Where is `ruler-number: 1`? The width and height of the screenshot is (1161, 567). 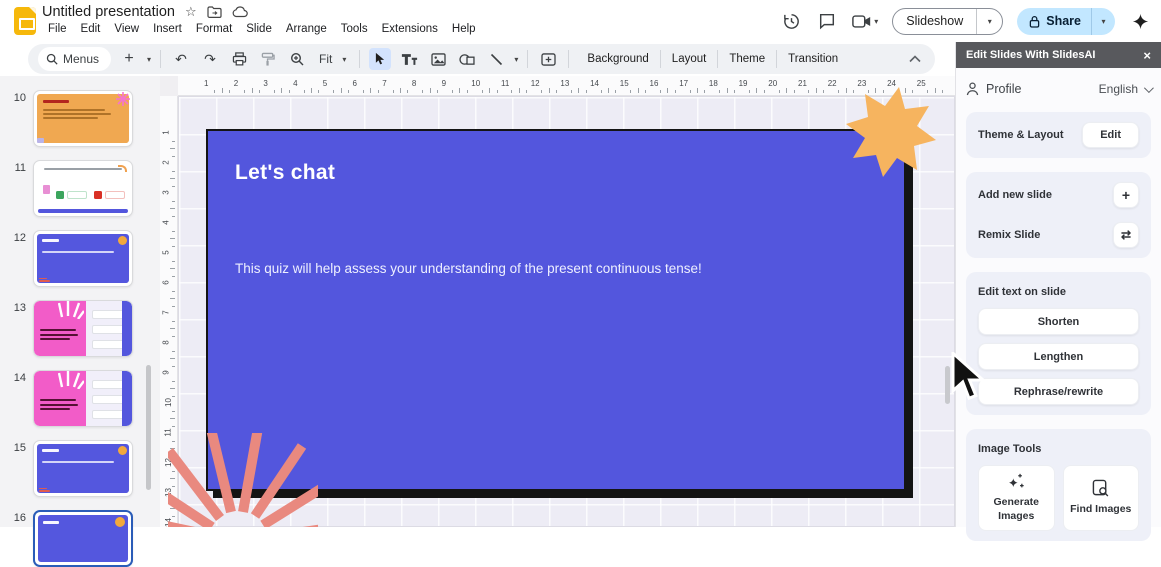
ruler-number: 1 is located at coordinates (206, 83).